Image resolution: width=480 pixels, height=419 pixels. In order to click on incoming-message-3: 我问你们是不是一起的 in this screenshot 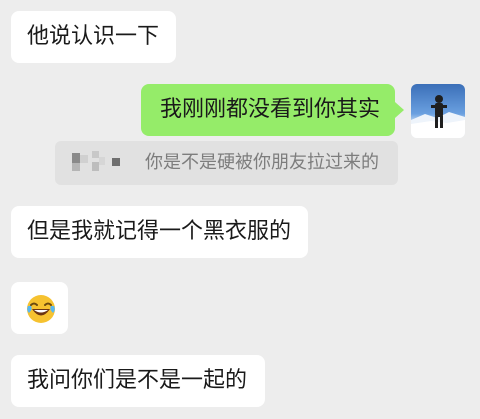, I will do `click(138, 381)`.